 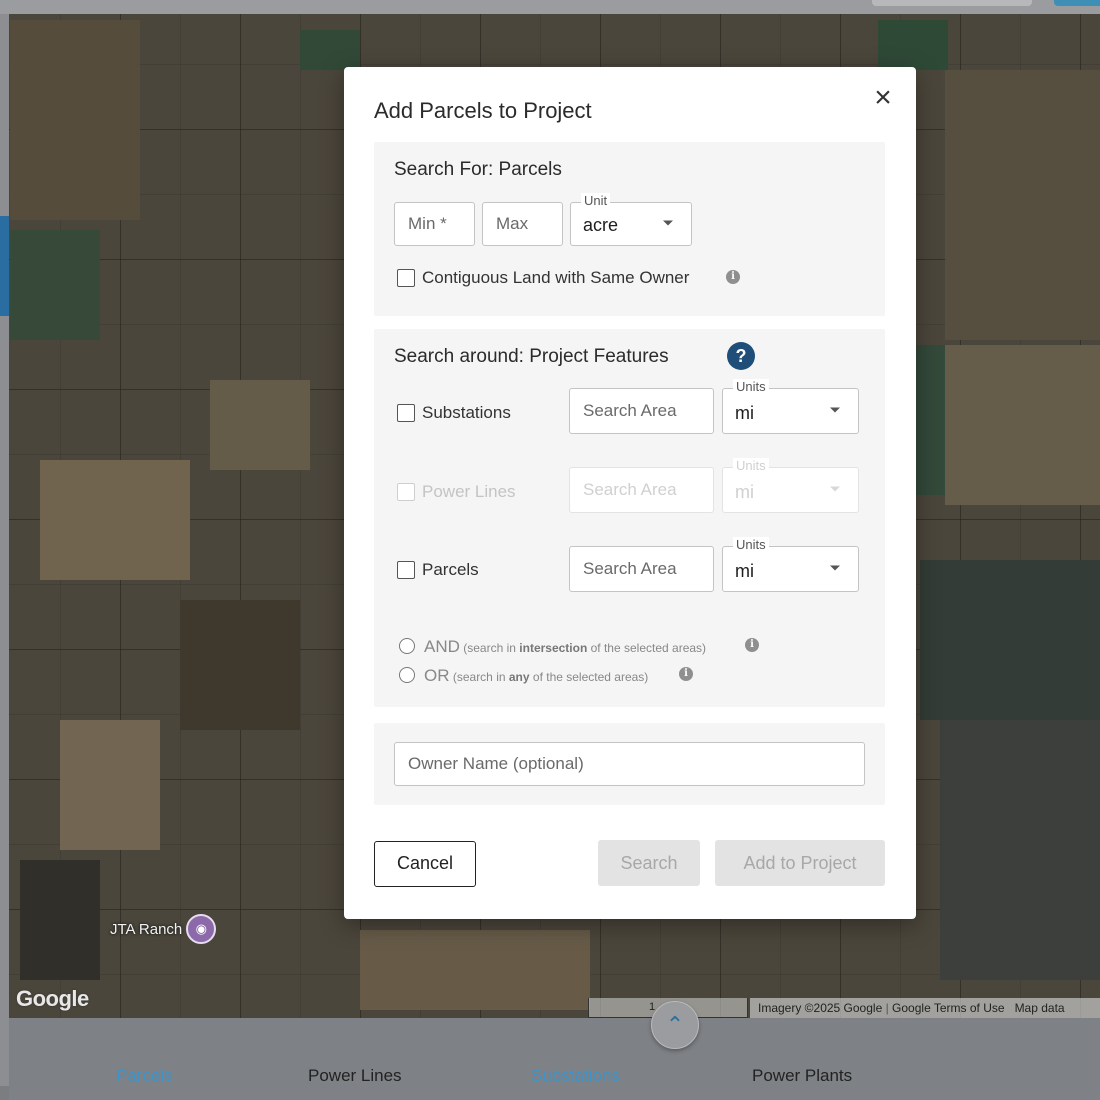 What do you see at coordinates (450, 569) in the screenshot?
I see `parcels-label: Parcels` at bounding box center [450, 569].